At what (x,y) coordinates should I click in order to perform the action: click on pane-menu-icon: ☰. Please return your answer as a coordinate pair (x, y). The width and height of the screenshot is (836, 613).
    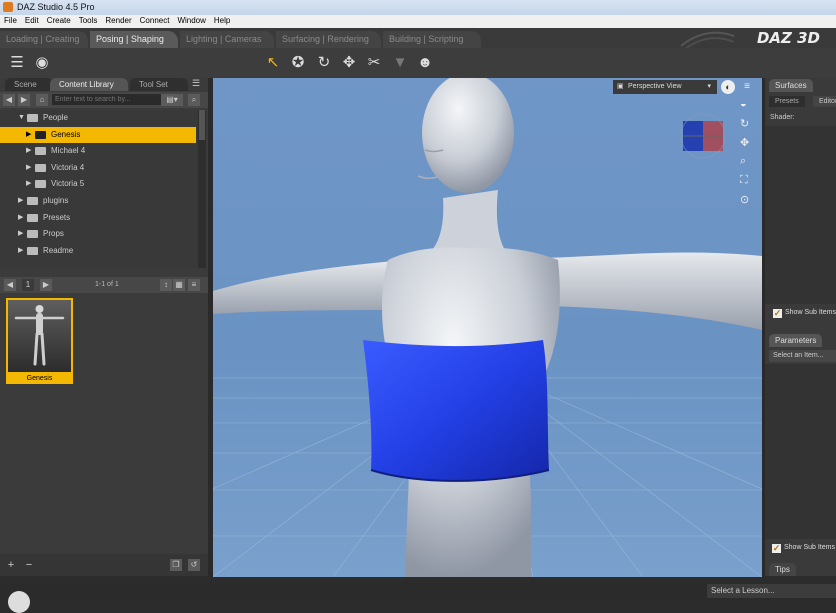
    Looking at the image, I should click on (198, 84).